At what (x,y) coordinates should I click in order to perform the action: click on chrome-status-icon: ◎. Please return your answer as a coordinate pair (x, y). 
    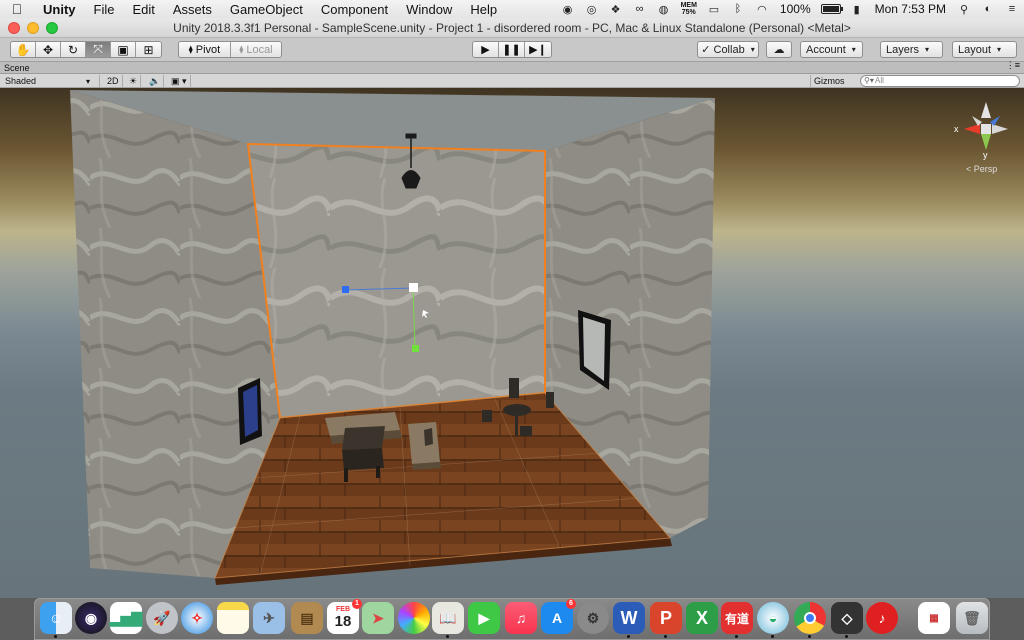
    Looking at the image, I should click on (592, 9).